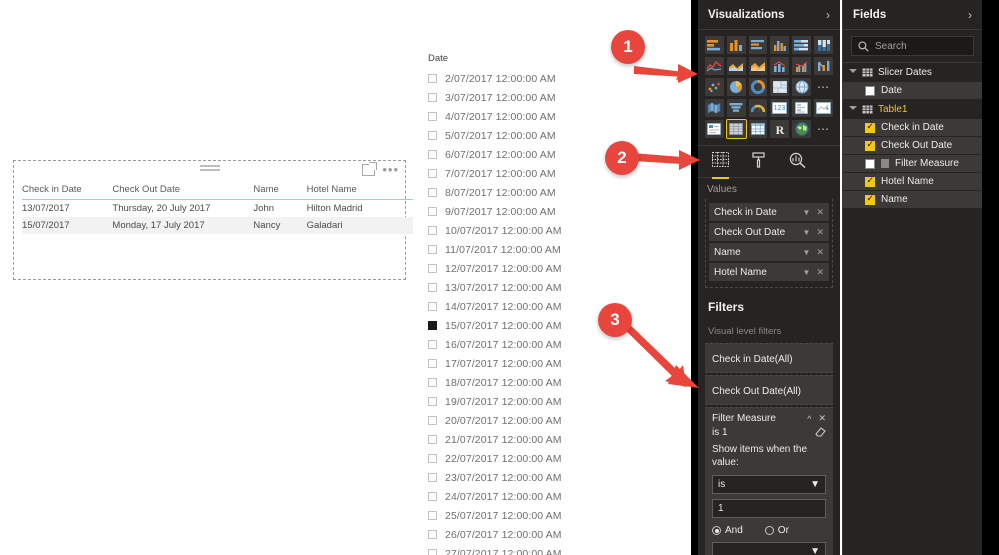 This screenshot has width=999, height=555. I want to click on field-item: Check in Date, so click(912, 127).